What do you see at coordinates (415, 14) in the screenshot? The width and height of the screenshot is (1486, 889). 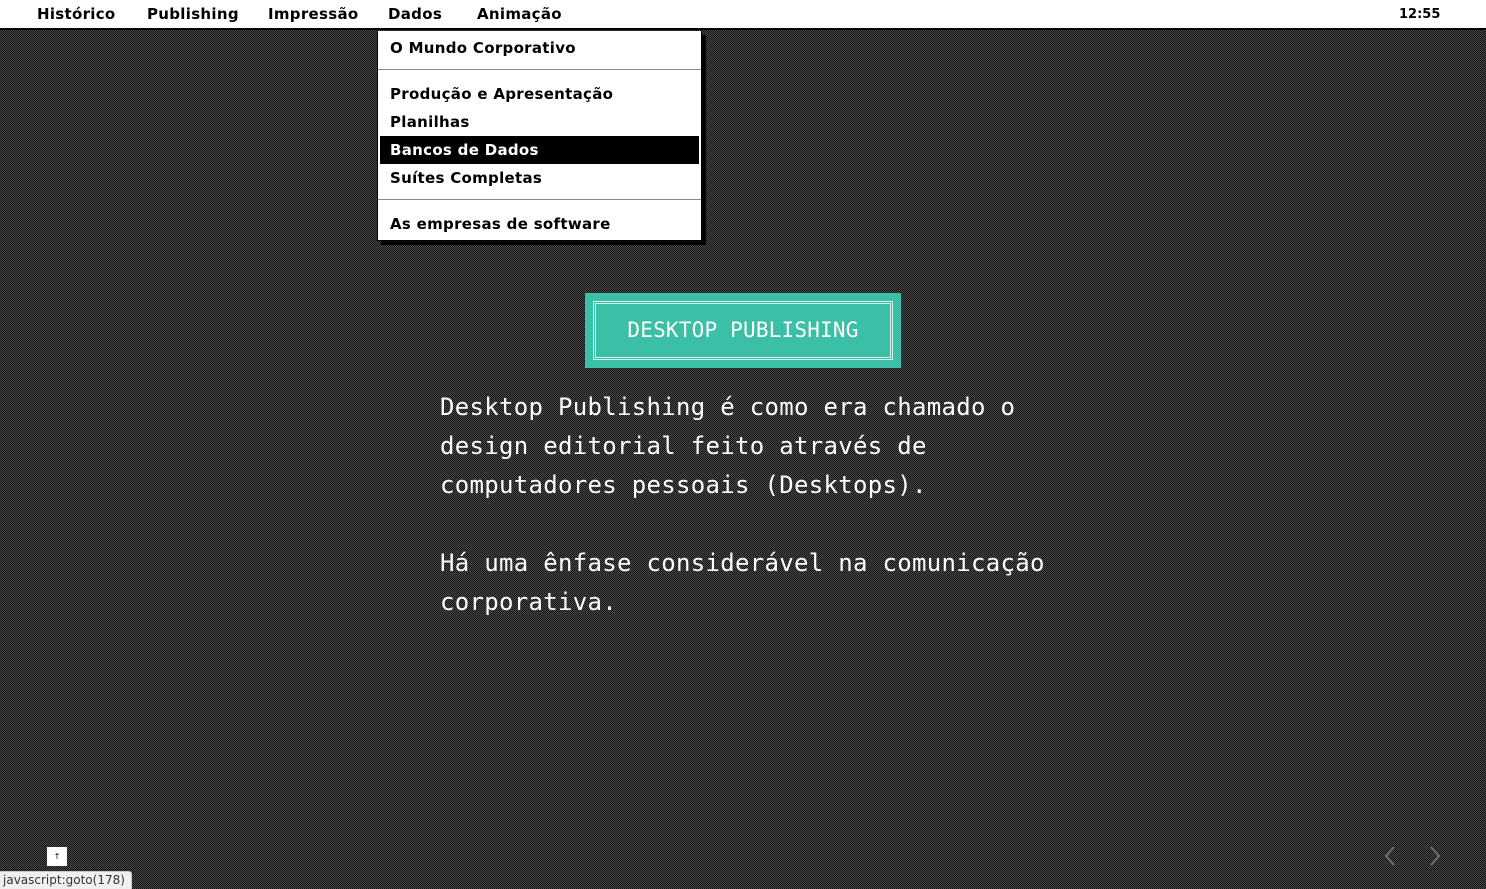 I see `menu-dados: Dados` at bounding box center [415, 14].